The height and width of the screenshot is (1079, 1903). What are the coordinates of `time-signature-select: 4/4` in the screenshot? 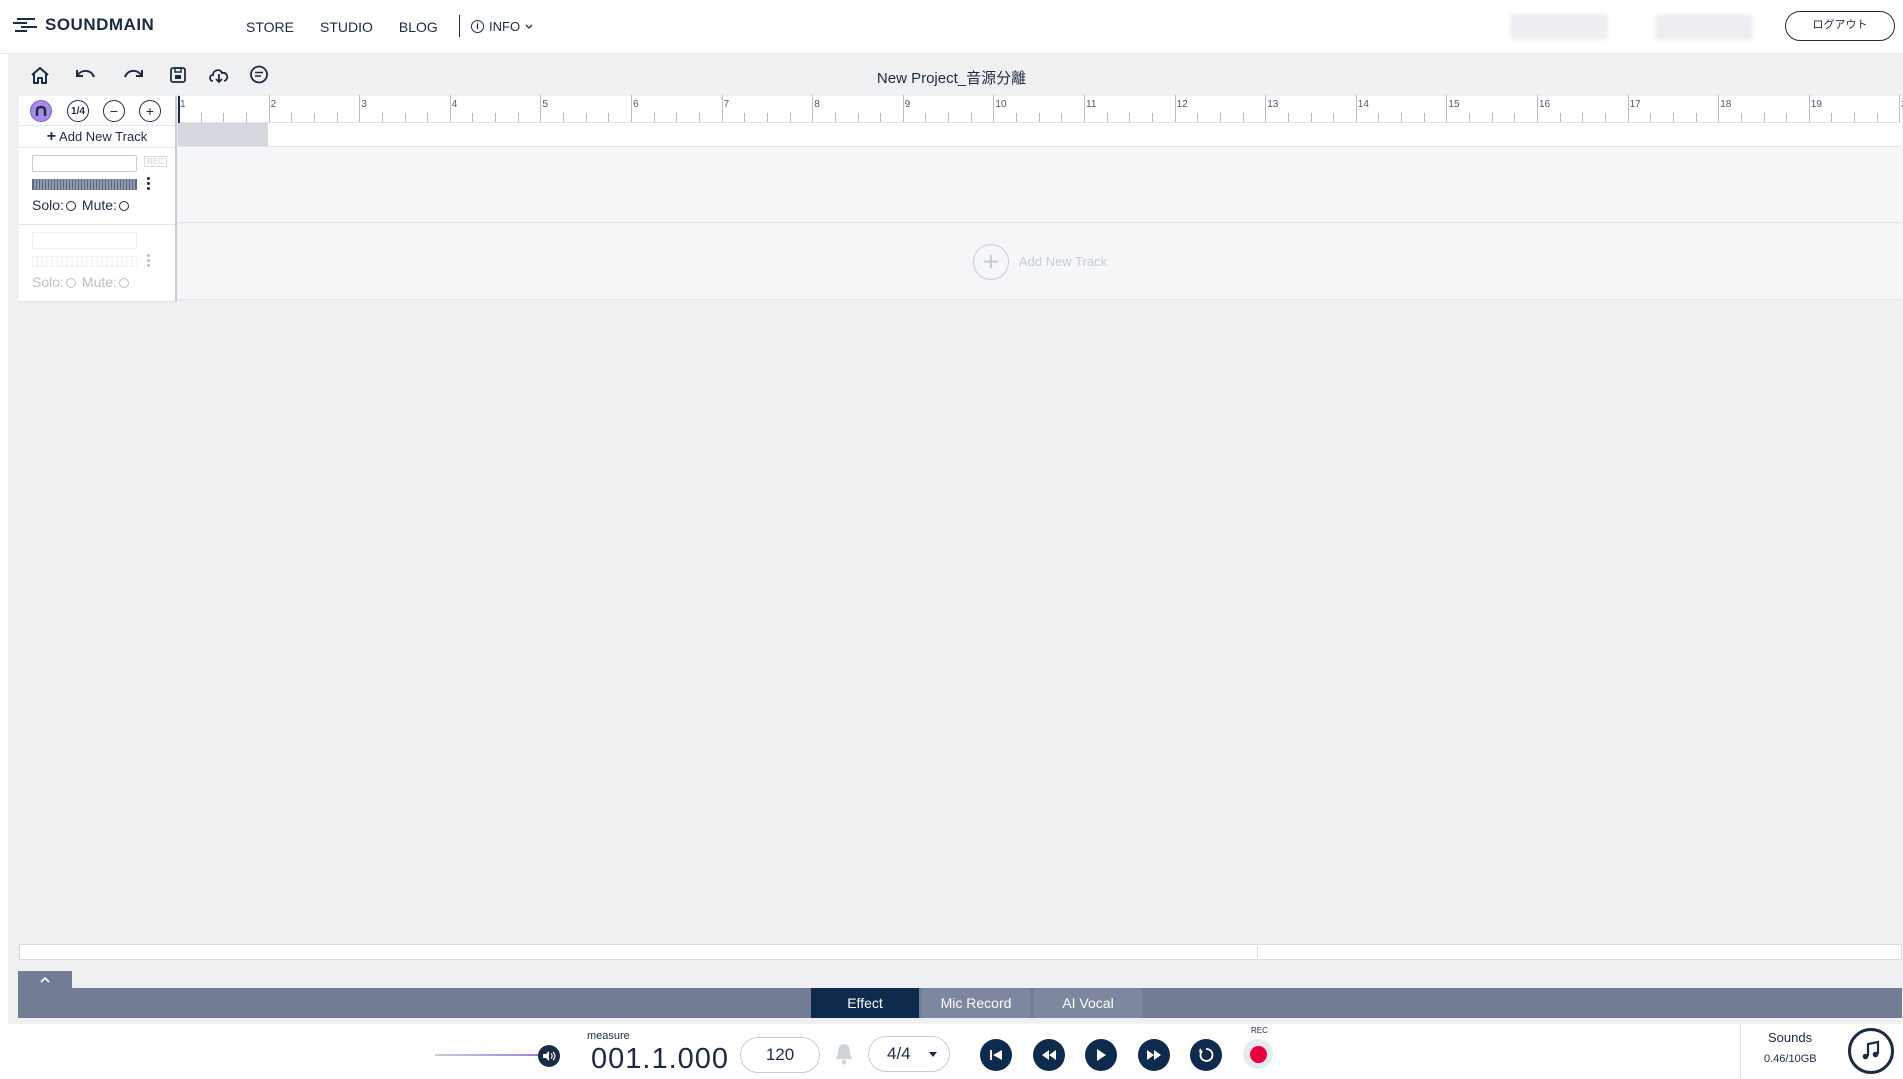 It's located at (909, 1054).